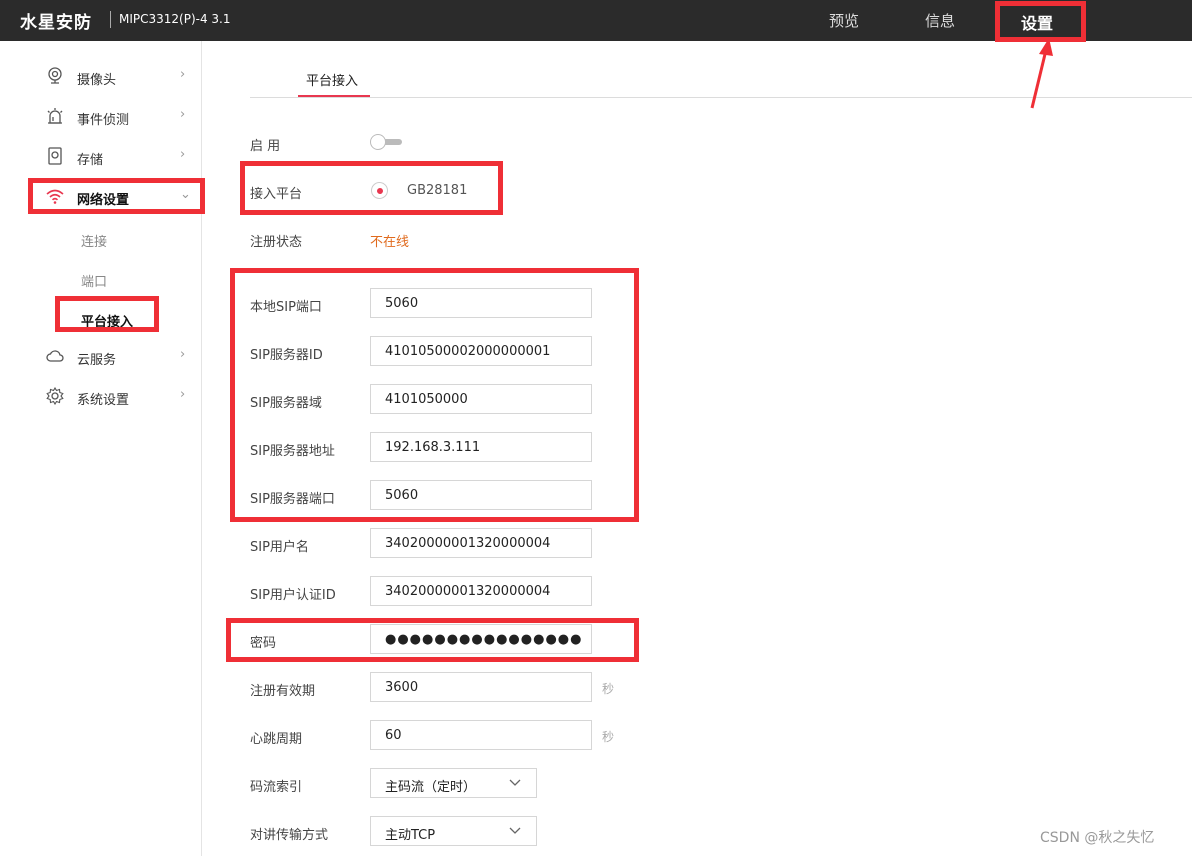 This screenshot has height=856, width=1192. I want to click on select-value: 主动TCP, so click(410, 835).